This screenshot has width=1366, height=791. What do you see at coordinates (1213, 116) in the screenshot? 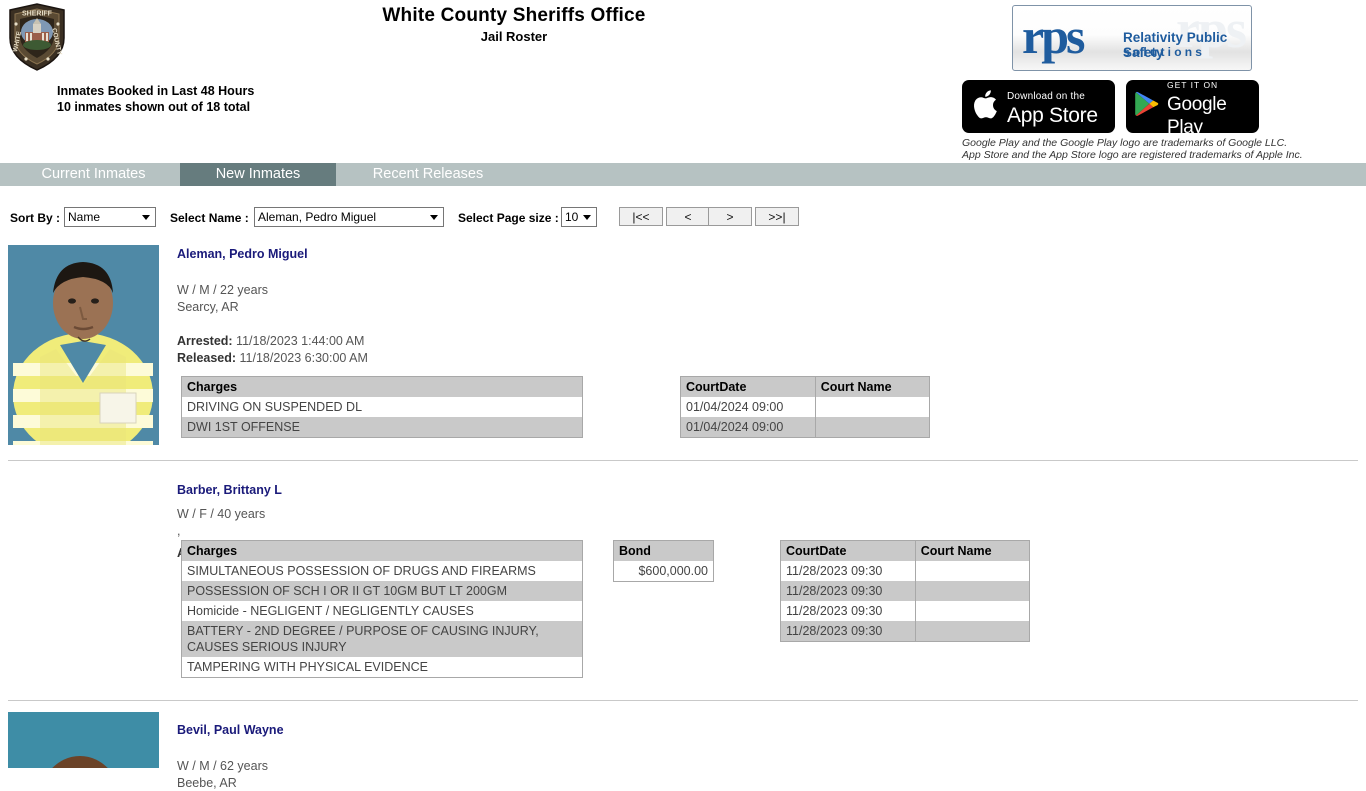
I see `google-play-line2: Google Play` at bounding box center [1213, 116].